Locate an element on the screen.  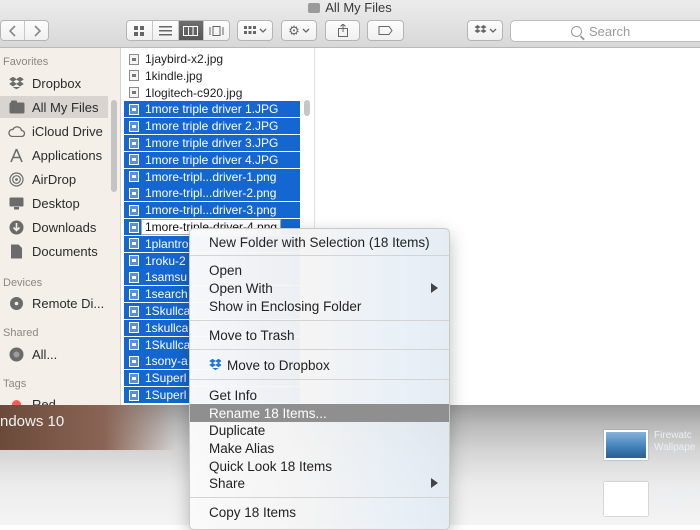
sidebar-item-applications: Applications is located at coordinates (54, 155).